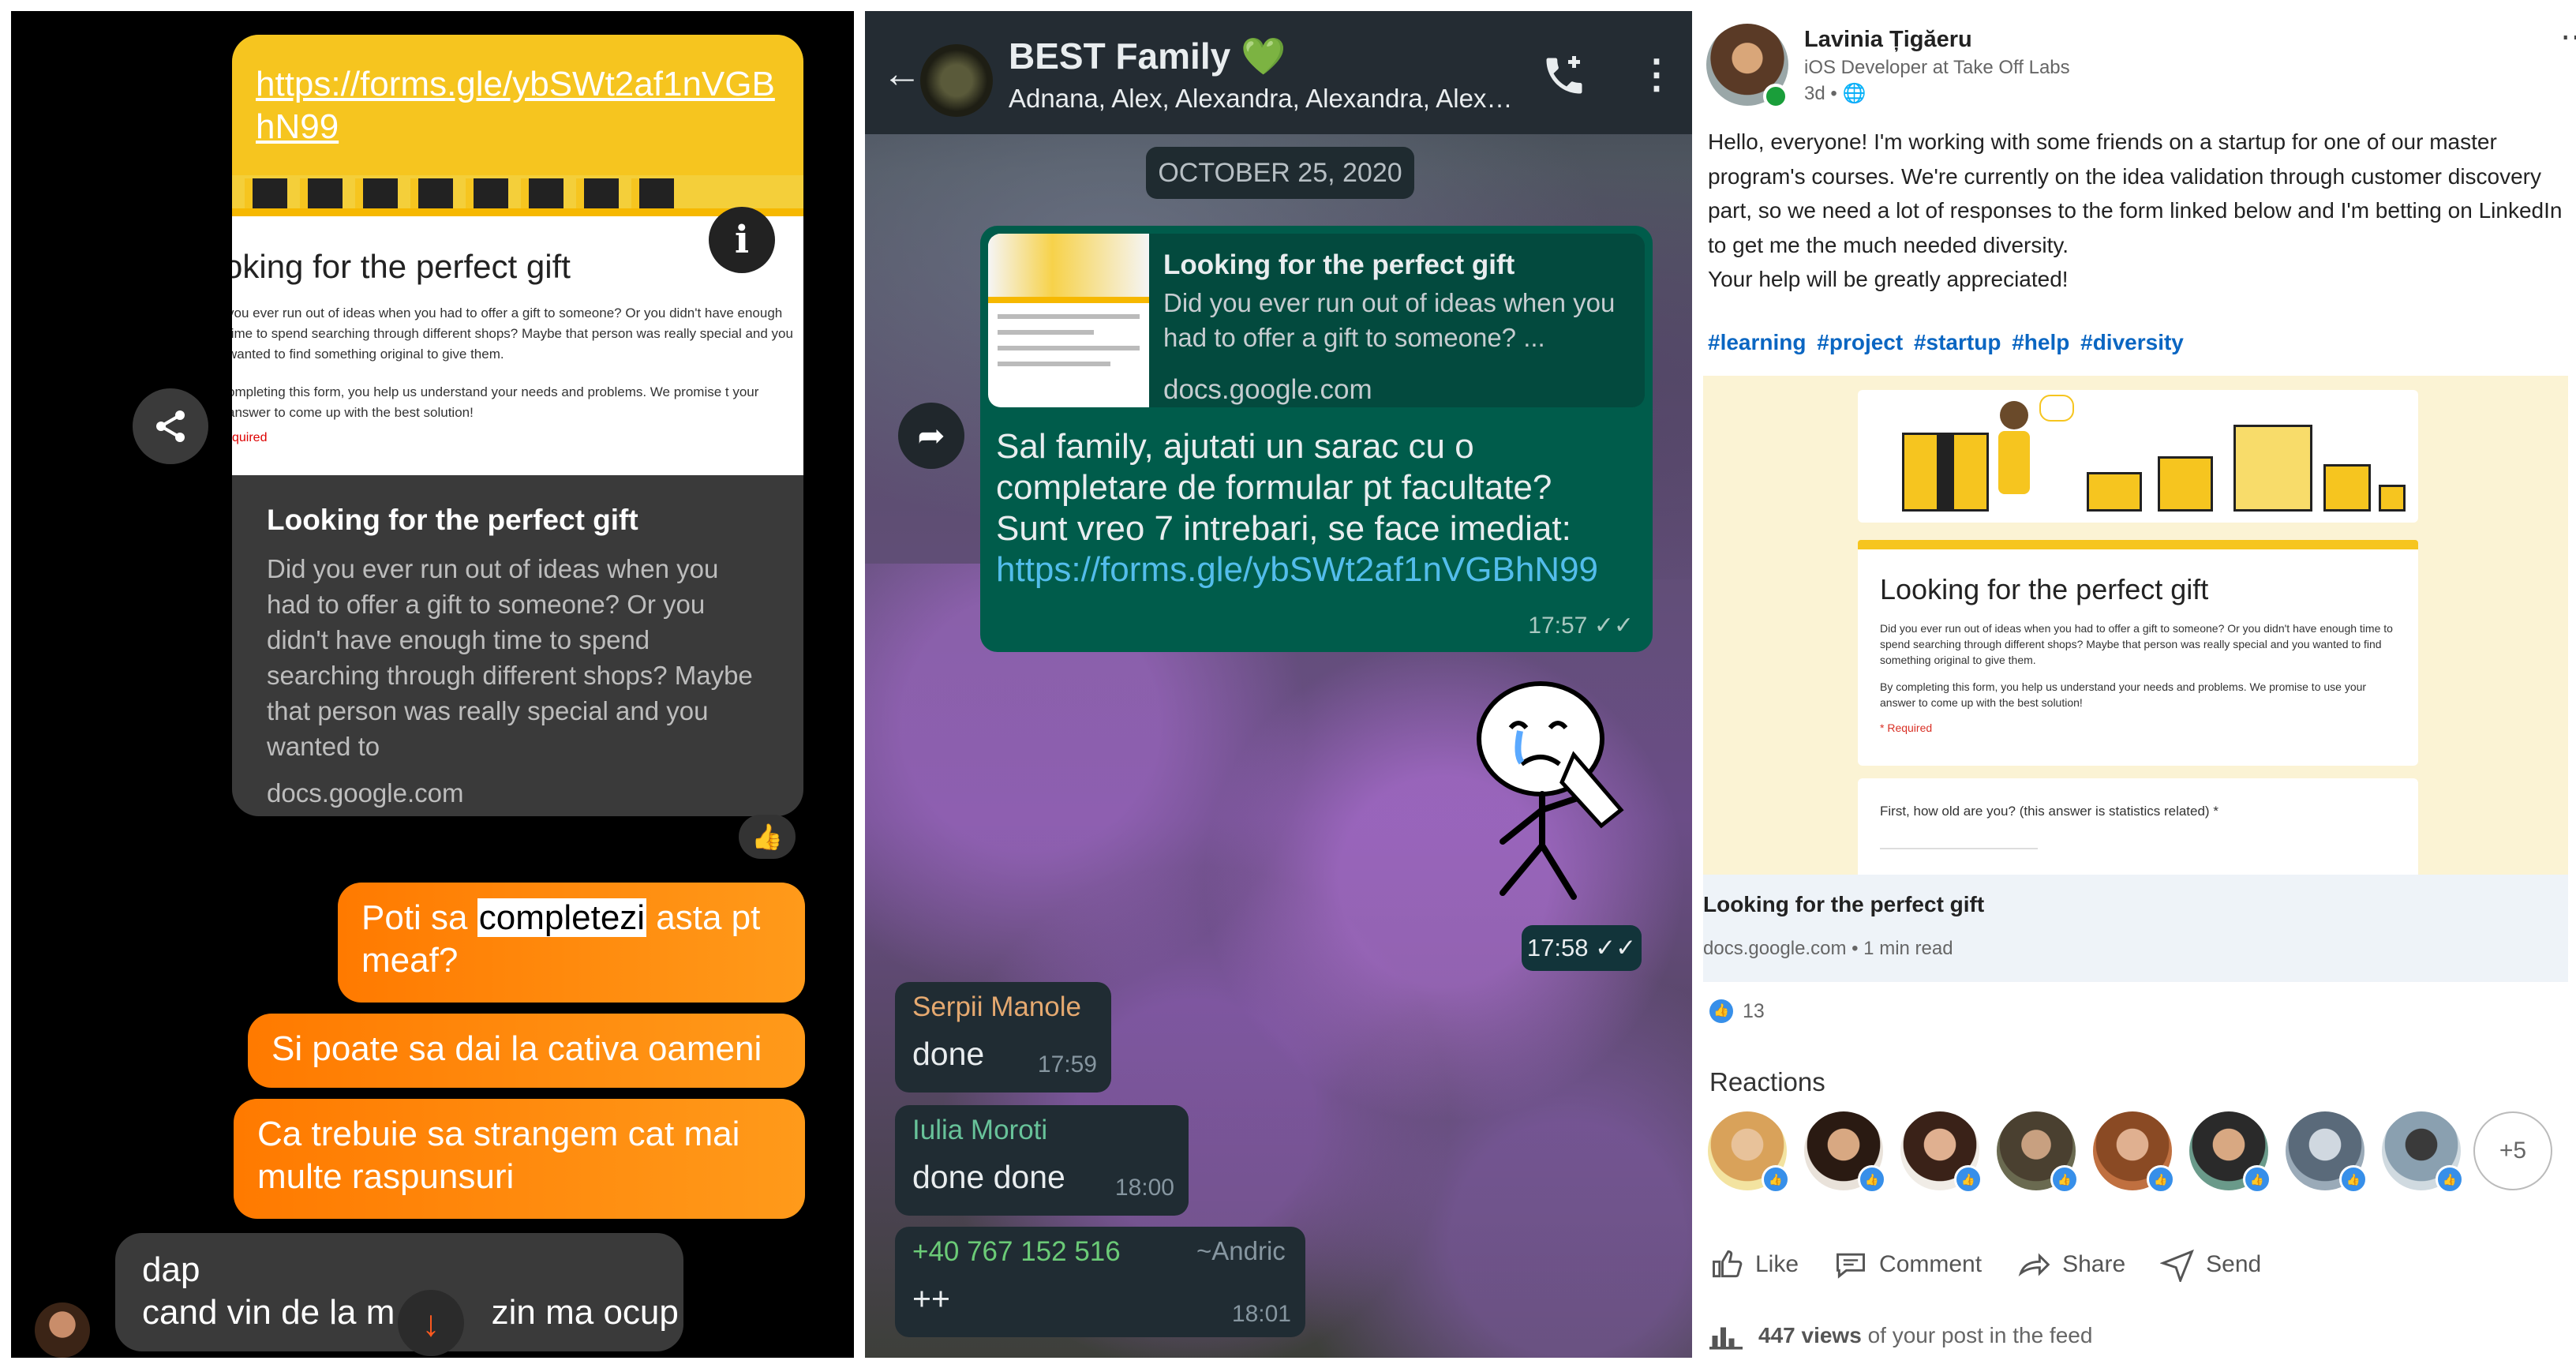 The width and height of the screenshot is (2576, 1368). What do you see at coordinates (1067, 1064) in the screenshot?
I see `message-time: 17:59` at bounding box center [1067, 1064].